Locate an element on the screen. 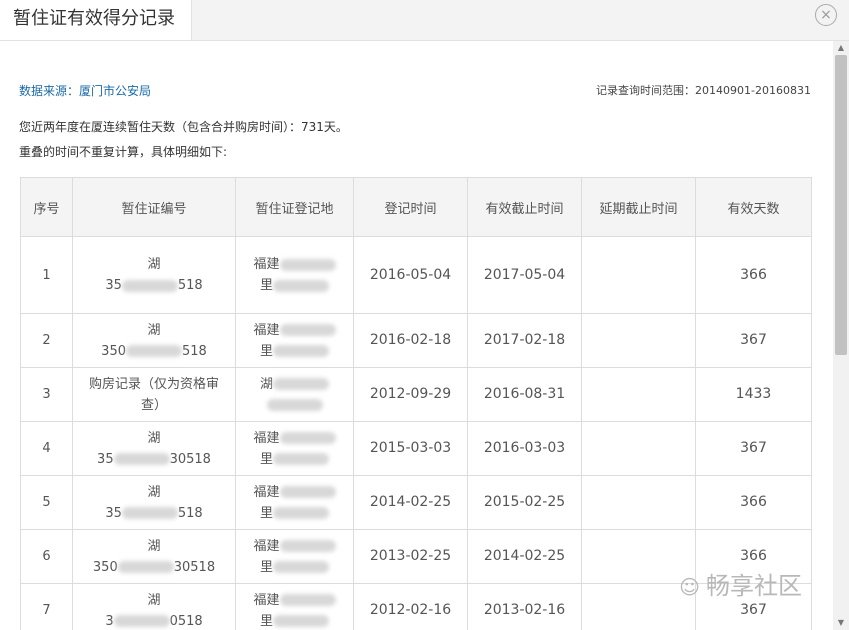 Image resolution: width=849 pixels, height=630 pixels. cell-permit-place: 湖 is located at coordinates (294, 394).